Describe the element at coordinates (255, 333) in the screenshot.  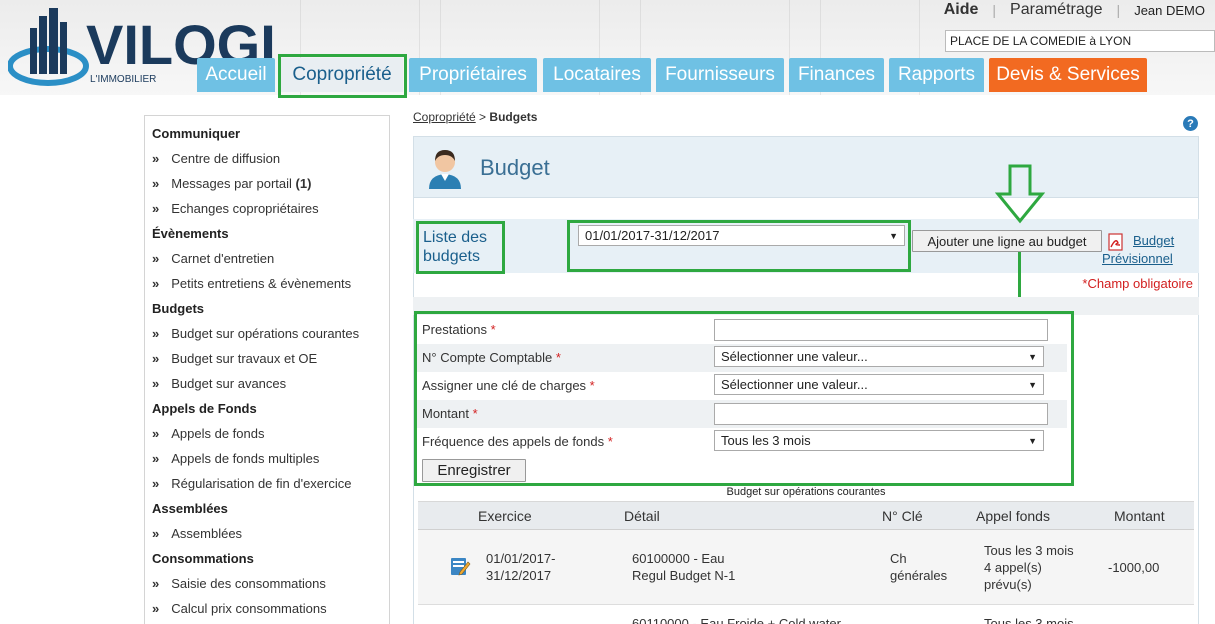
I see `sidebar-item-budget-operations: » Budget sur opérations courantes` at that location.